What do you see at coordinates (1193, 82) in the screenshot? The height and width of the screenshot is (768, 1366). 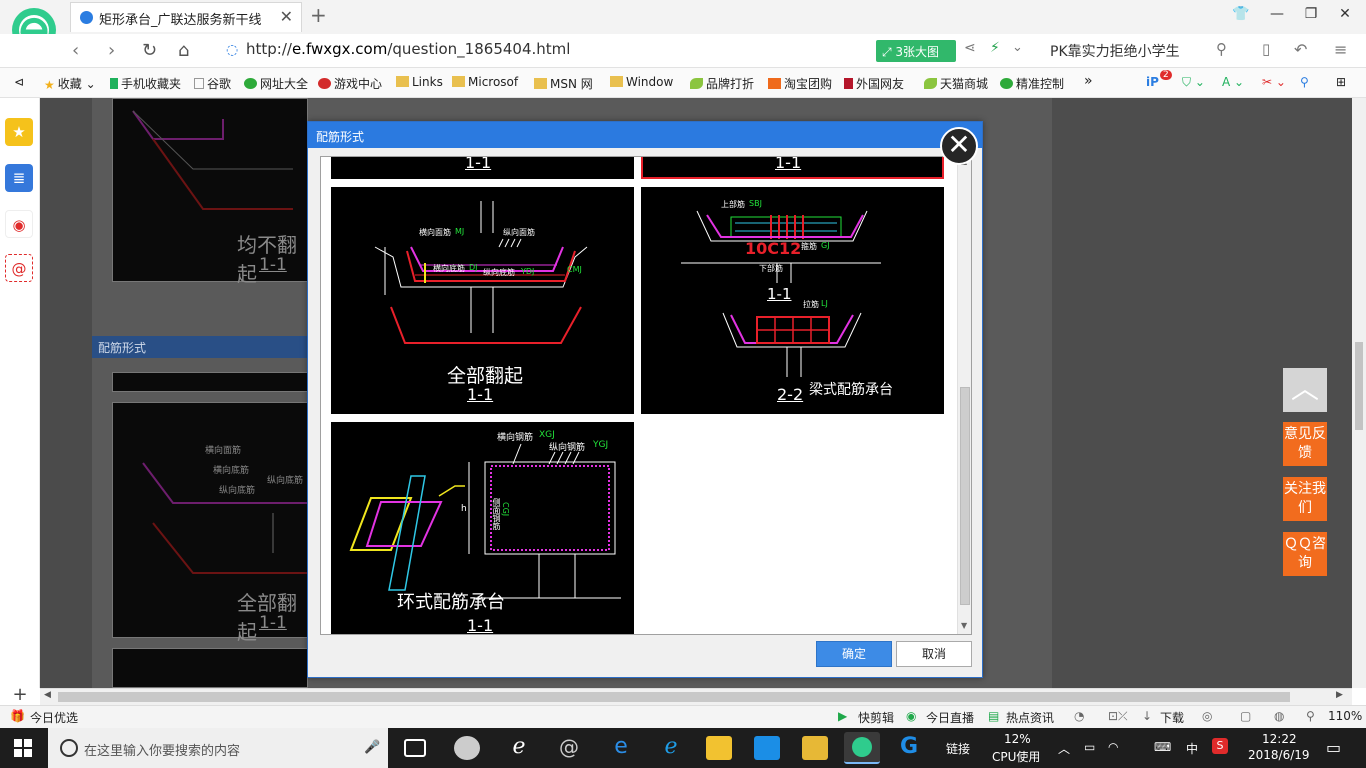 I see `ext-shield-icon: ⛉ ⌄` at bounding box center [1193, 82].